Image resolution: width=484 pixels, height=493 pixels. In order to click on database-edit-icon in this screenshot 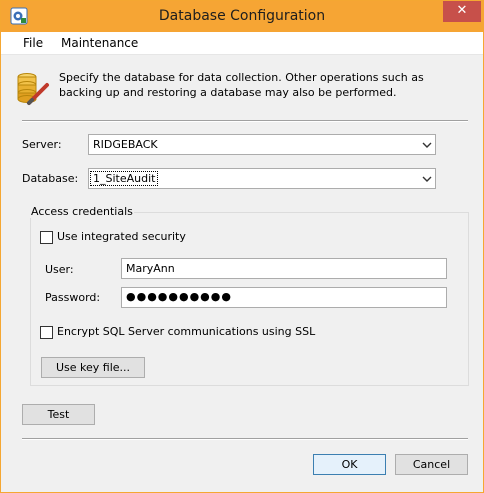, I will do `click(33, 89)`.